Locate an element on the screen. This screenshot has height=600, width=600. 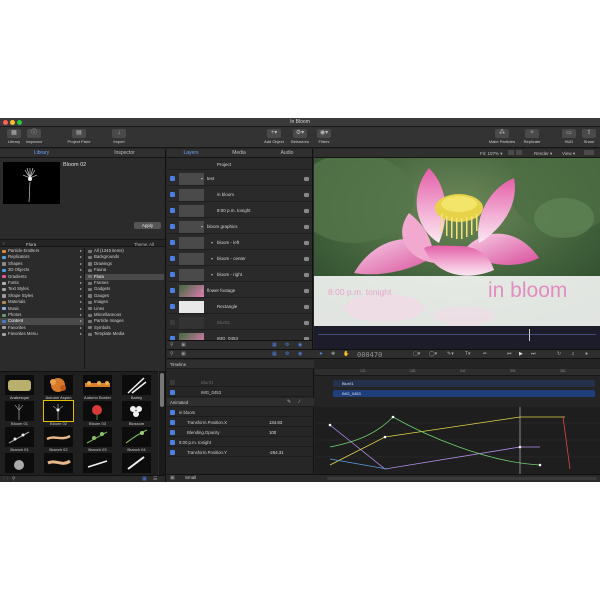
pen-tool-icon: ✎▾ is located at coordinates (450, 354).